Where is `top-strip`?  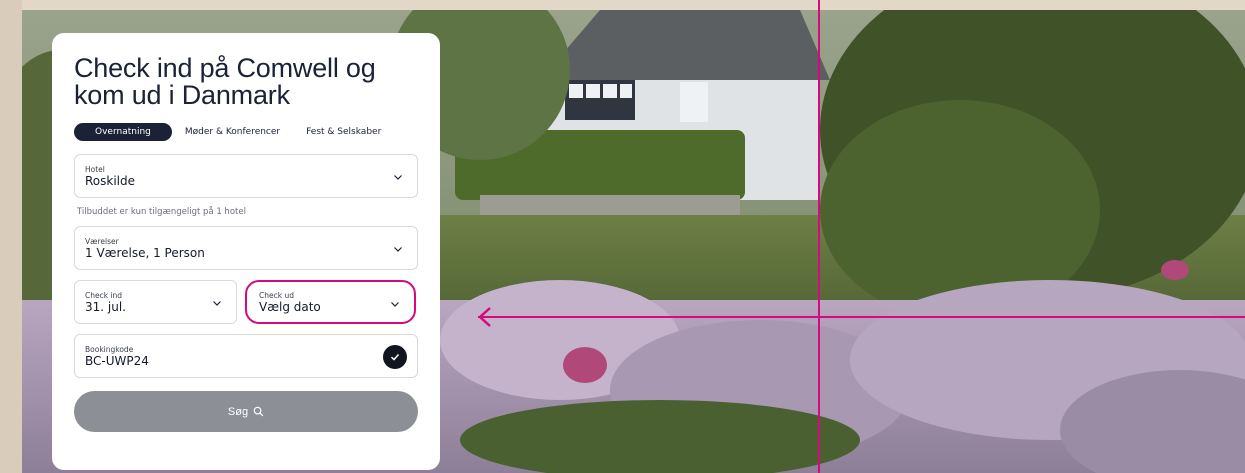 top-strip is located at coordinates (622, 5).